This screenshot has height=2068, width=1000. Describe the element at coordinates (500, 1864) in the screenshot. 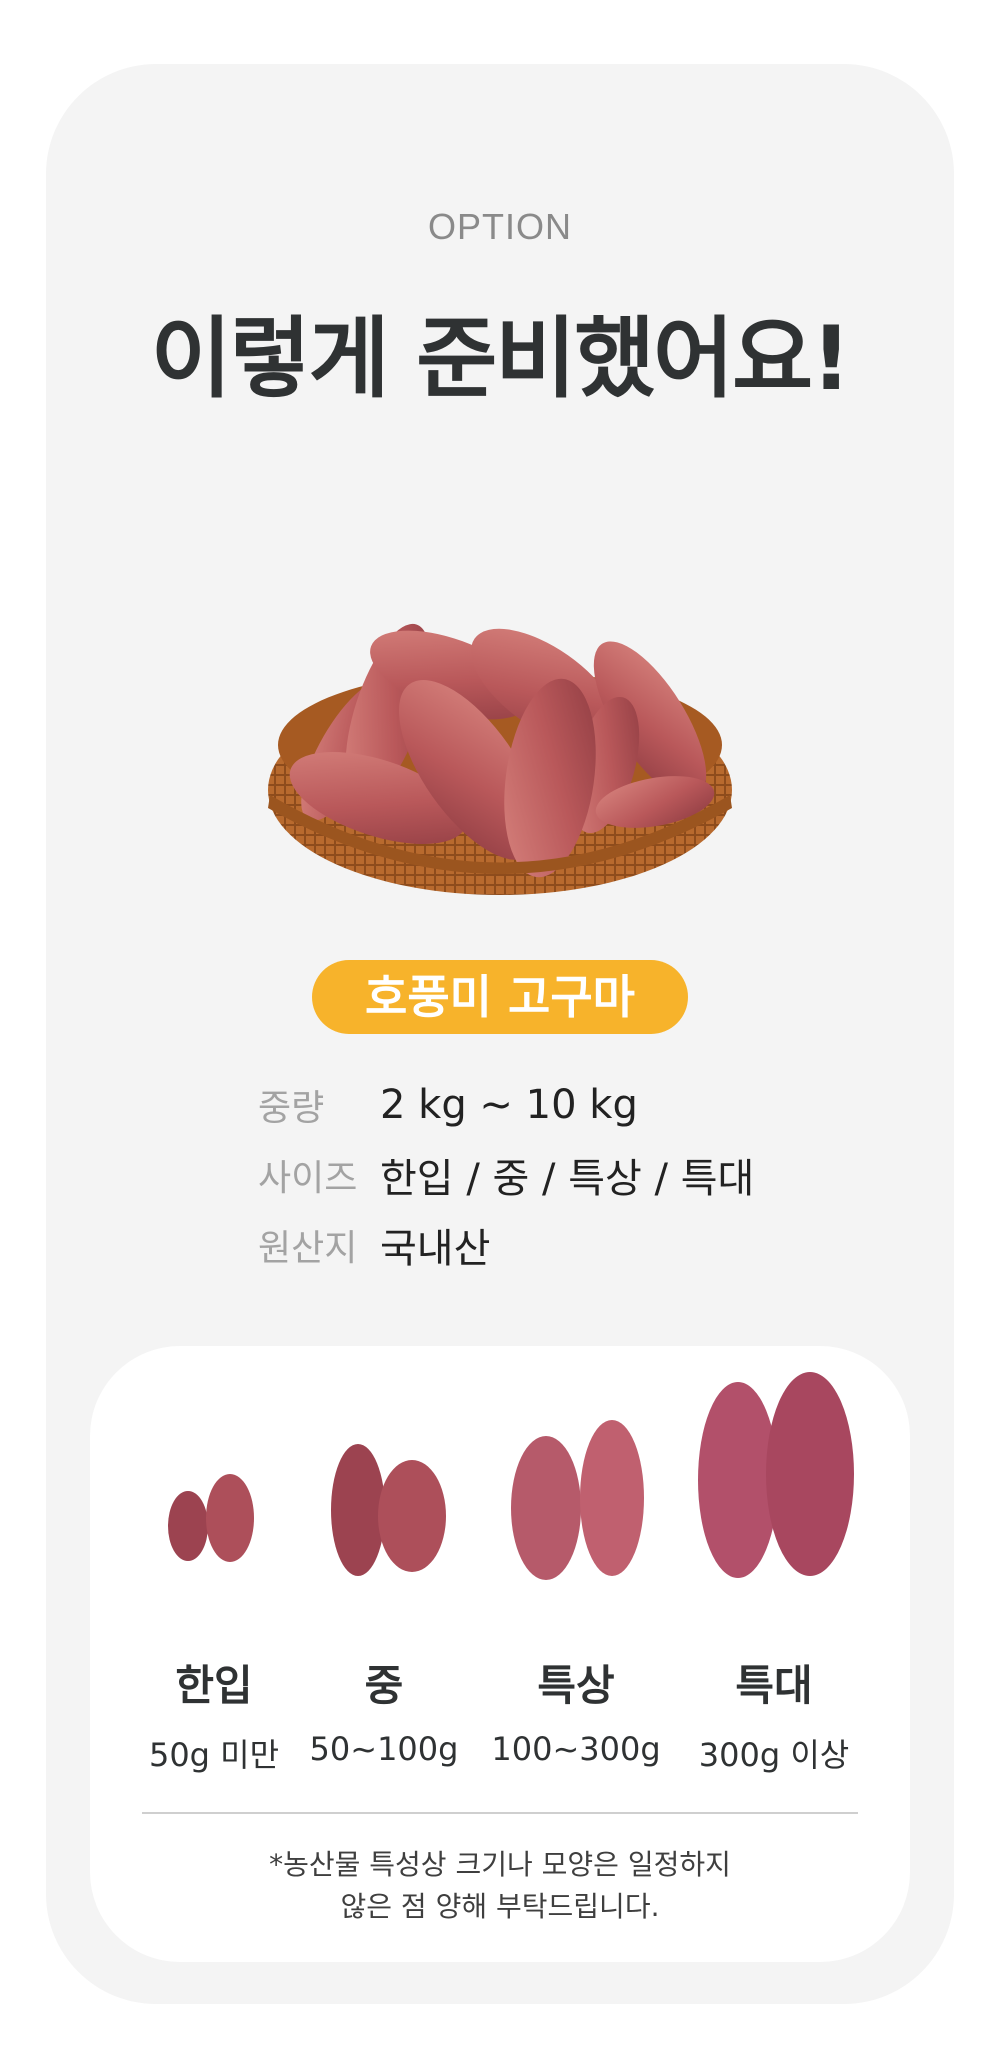

I see `disclaimer-line: *농산물 특성상 크기나 모양은 일정하지` at that location.